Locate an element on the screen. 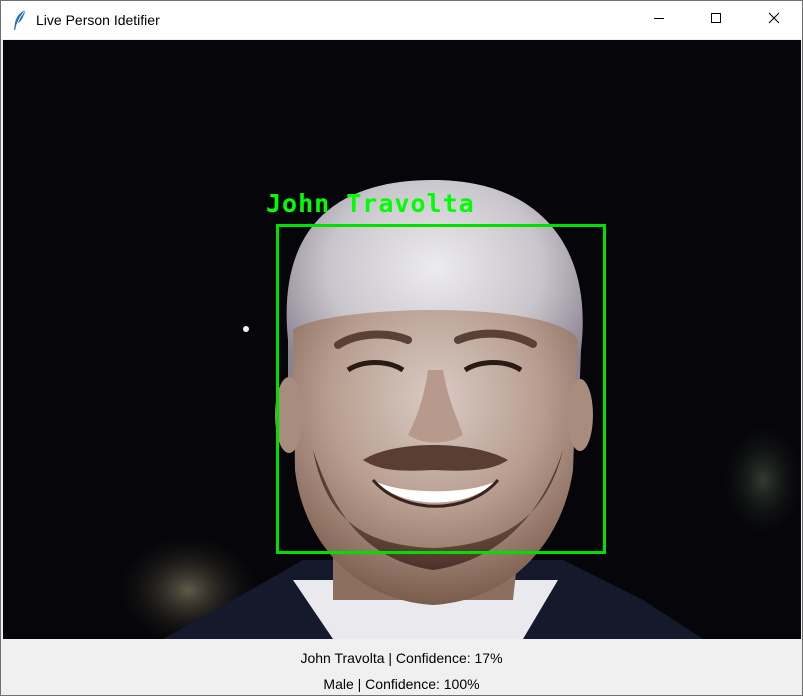 The height and width of the screenshot is (696, 803). maximize-button is located at coordinates (716, 20).